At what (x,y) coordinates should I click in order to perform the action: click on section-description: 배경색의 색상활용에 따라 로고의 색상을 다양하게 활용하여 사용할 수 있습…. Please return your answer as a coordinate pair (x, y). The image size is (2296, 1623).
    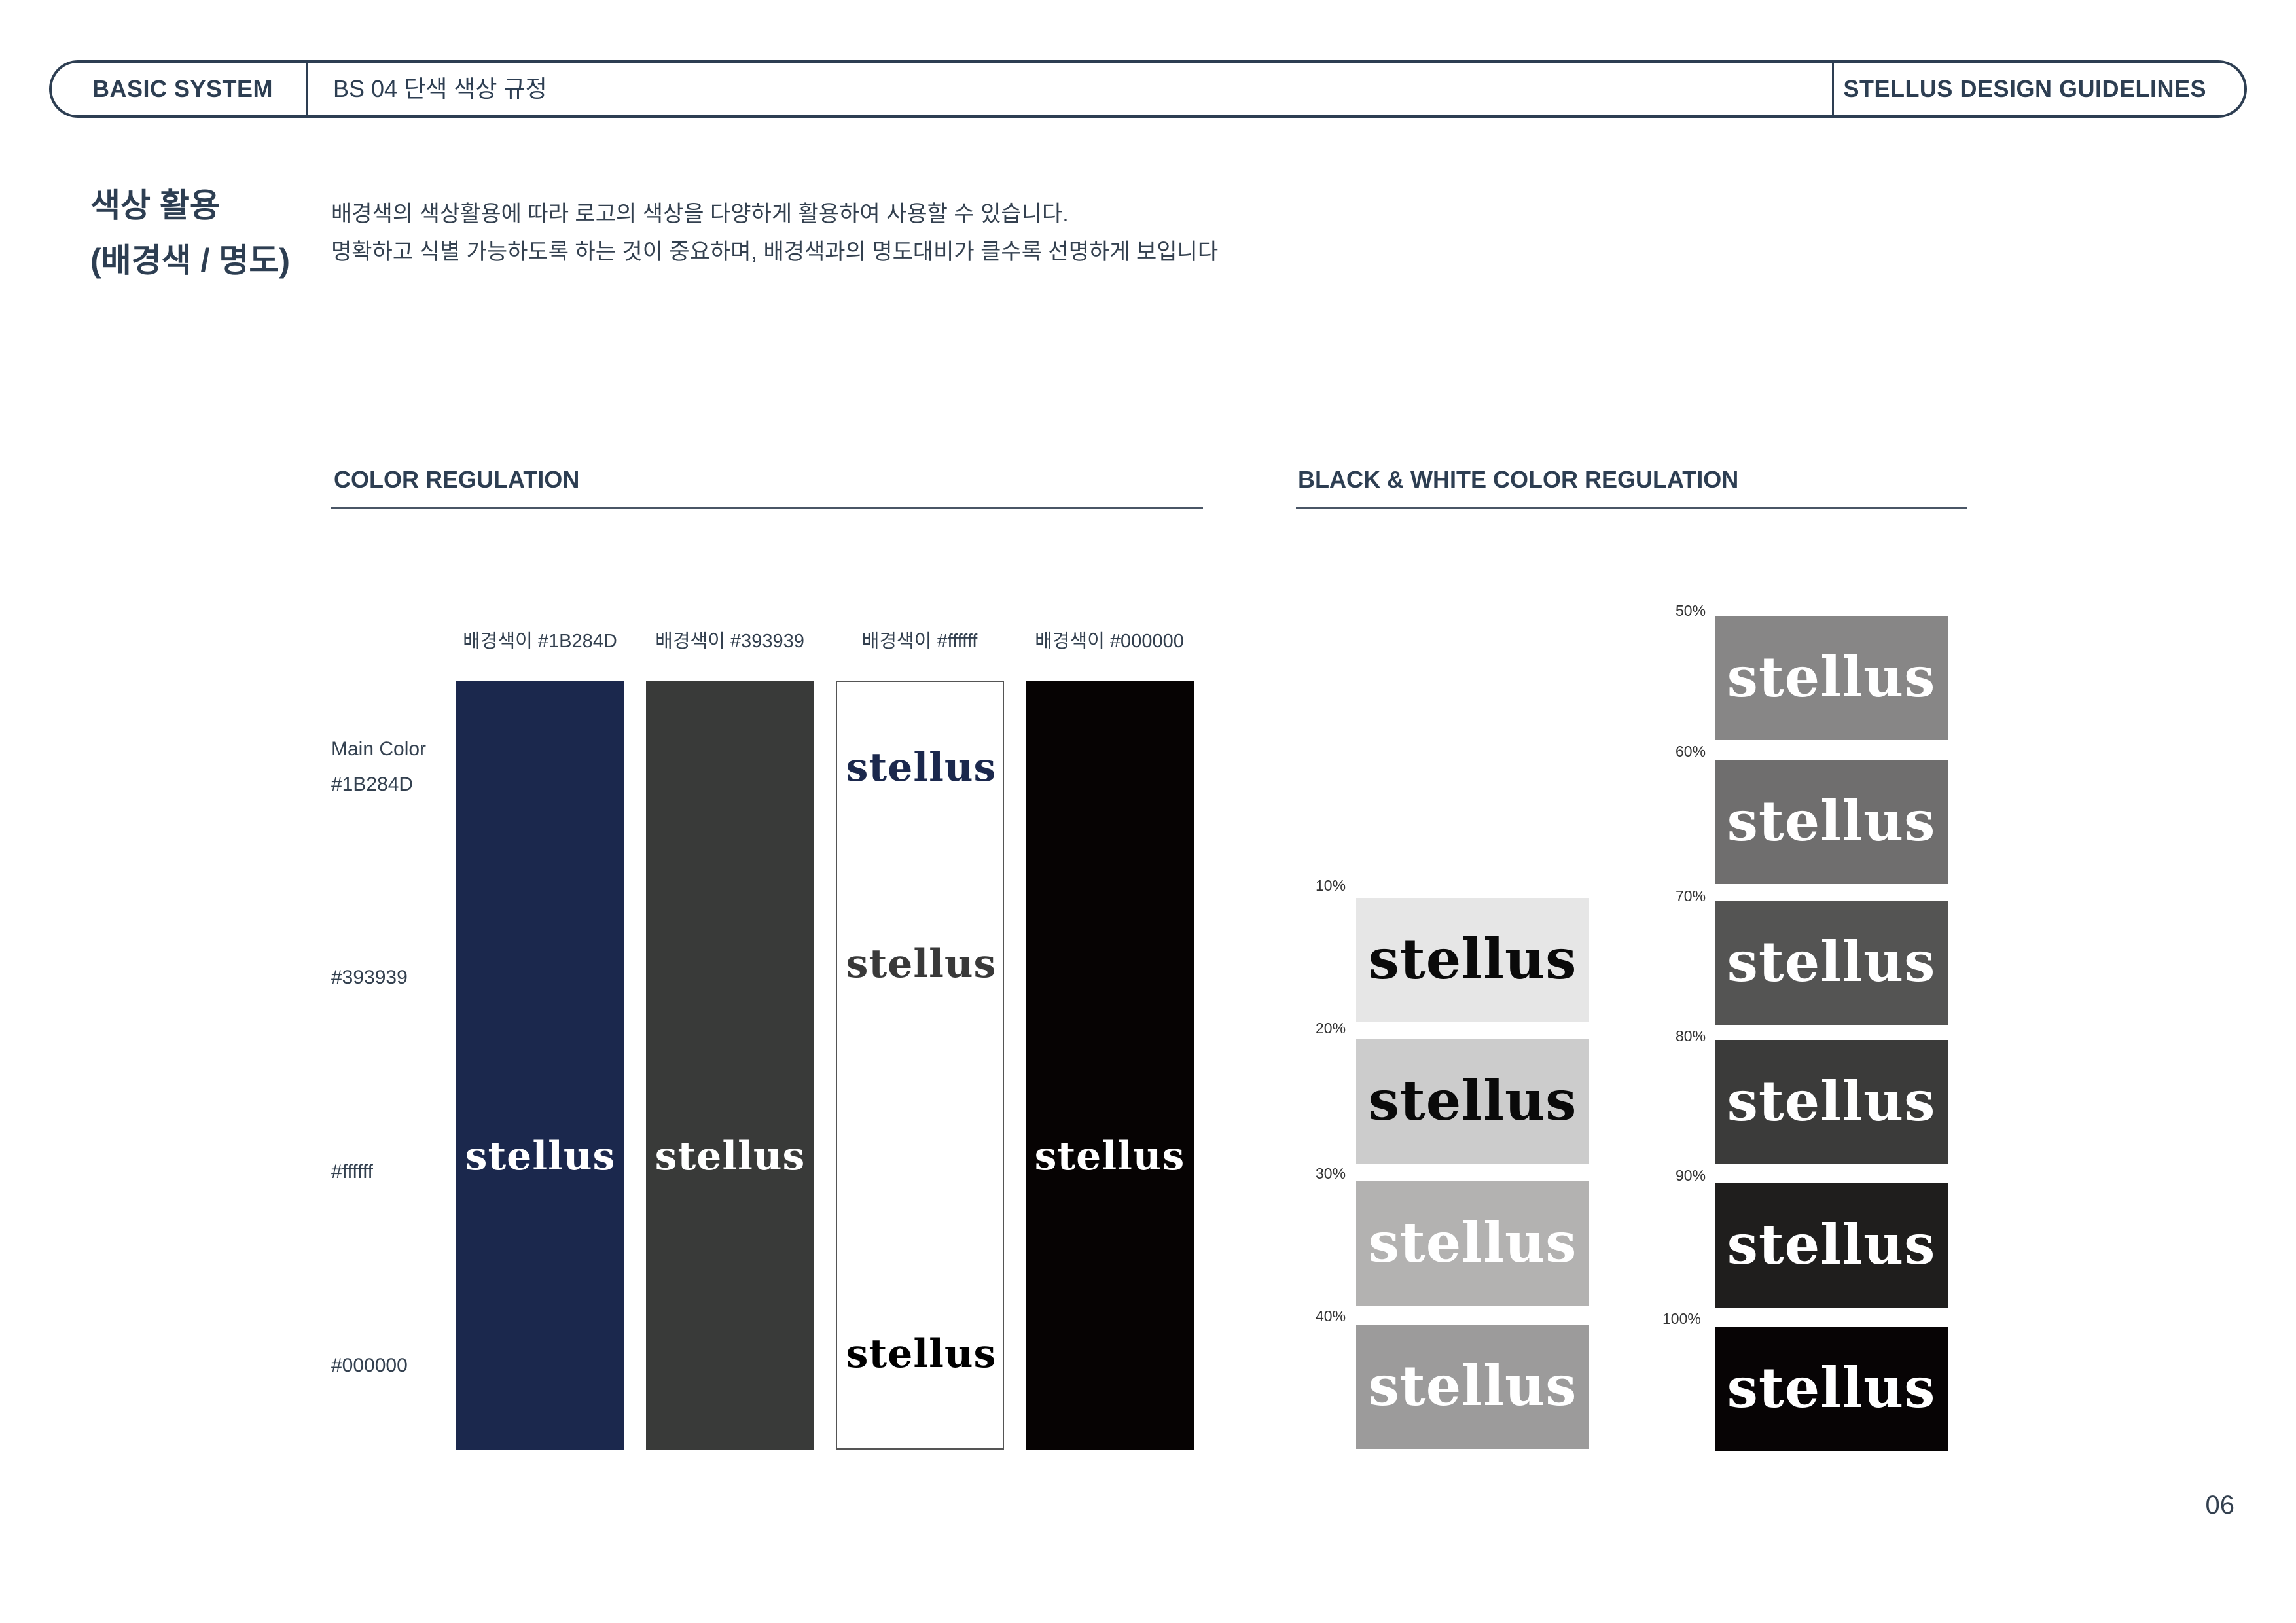
    Looking at the image, I should click on (774, 233).